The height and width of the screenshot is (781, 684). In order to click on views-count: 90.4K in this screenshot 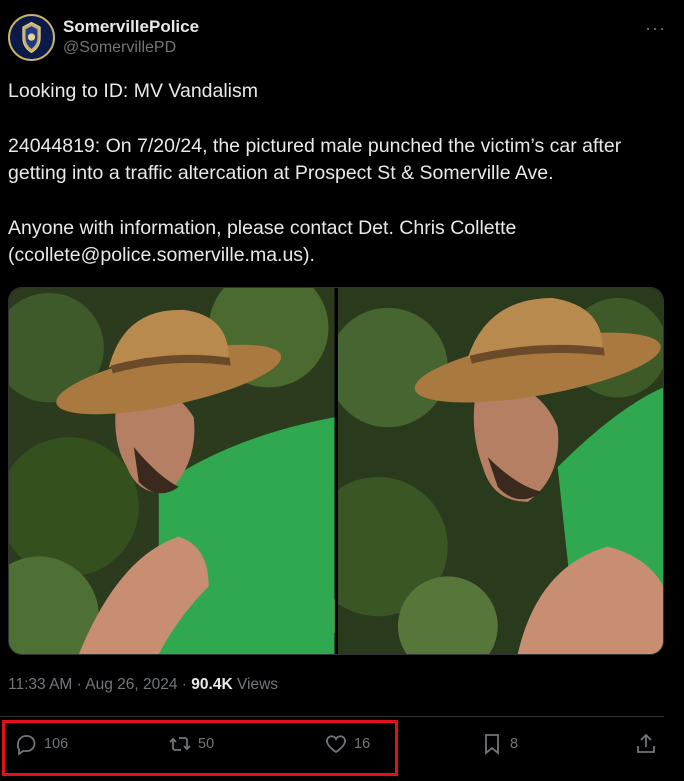, I will do `click(212, 684)`.